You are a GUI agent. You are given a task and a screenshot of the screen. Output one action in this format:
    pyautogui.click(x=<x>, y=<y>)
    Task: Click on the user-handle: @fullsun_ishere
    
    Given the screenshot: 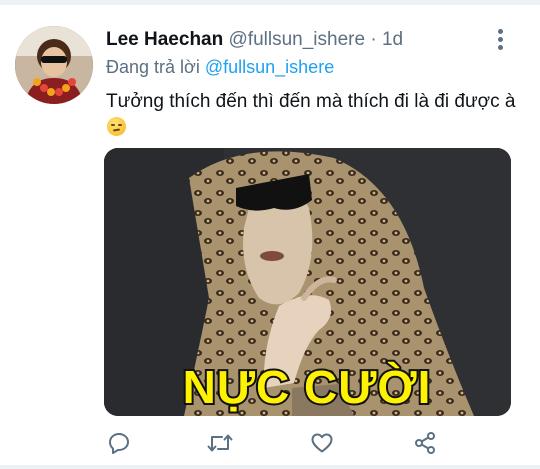 What is the action you would take?
    pyautogui.click(x=297, y=39)
    